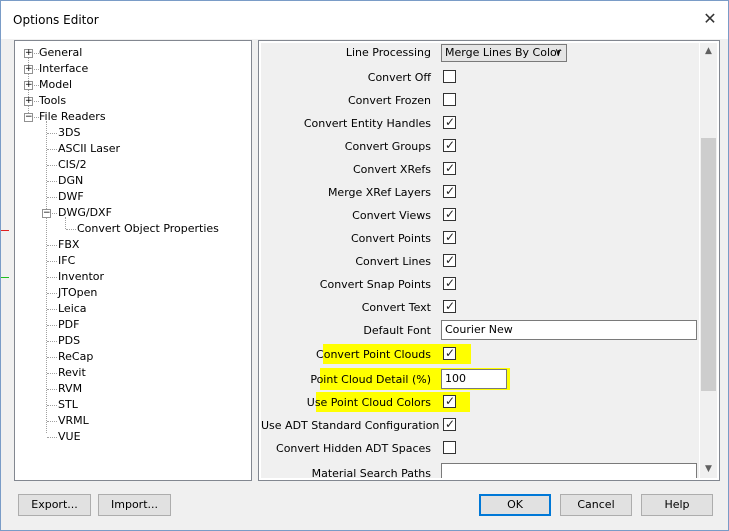  Describe the element at coordinates (480, 449) in the screenshot. I see `row-convert-hidden-adt: Convert Hidden ADT Spaces` at that location.